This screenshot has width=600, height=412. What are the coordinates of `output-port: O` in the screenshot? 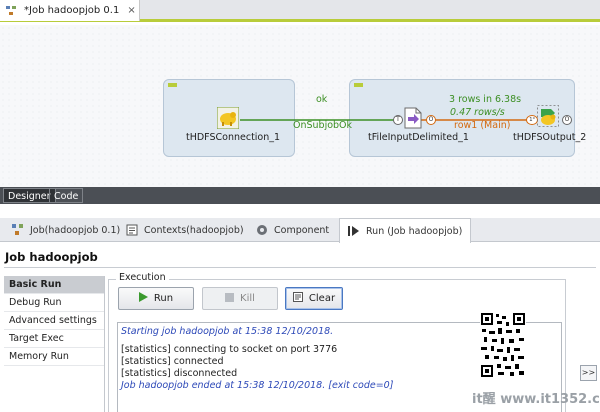 It's located at (567, 120).